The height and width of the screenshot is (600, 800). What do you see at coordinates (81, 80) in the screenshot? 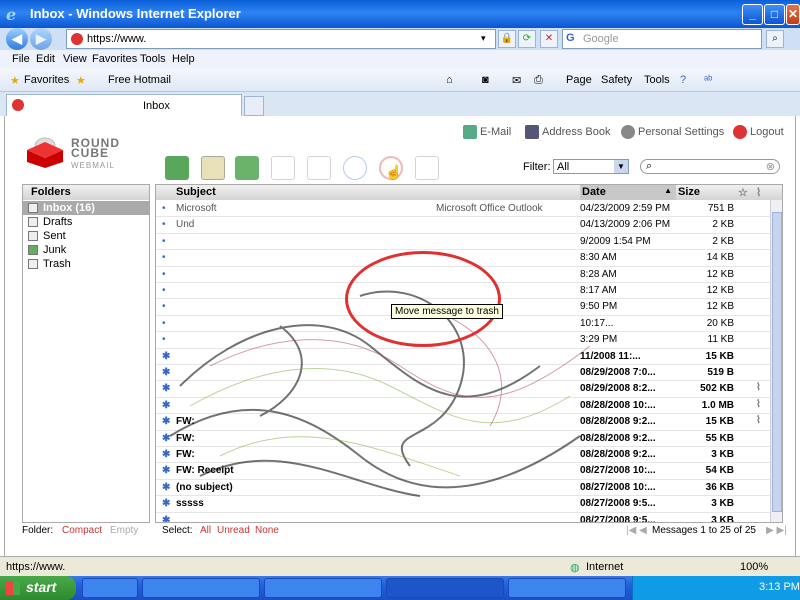
I see `add-favorite-icon: ★` at bounding box center [81, 80].